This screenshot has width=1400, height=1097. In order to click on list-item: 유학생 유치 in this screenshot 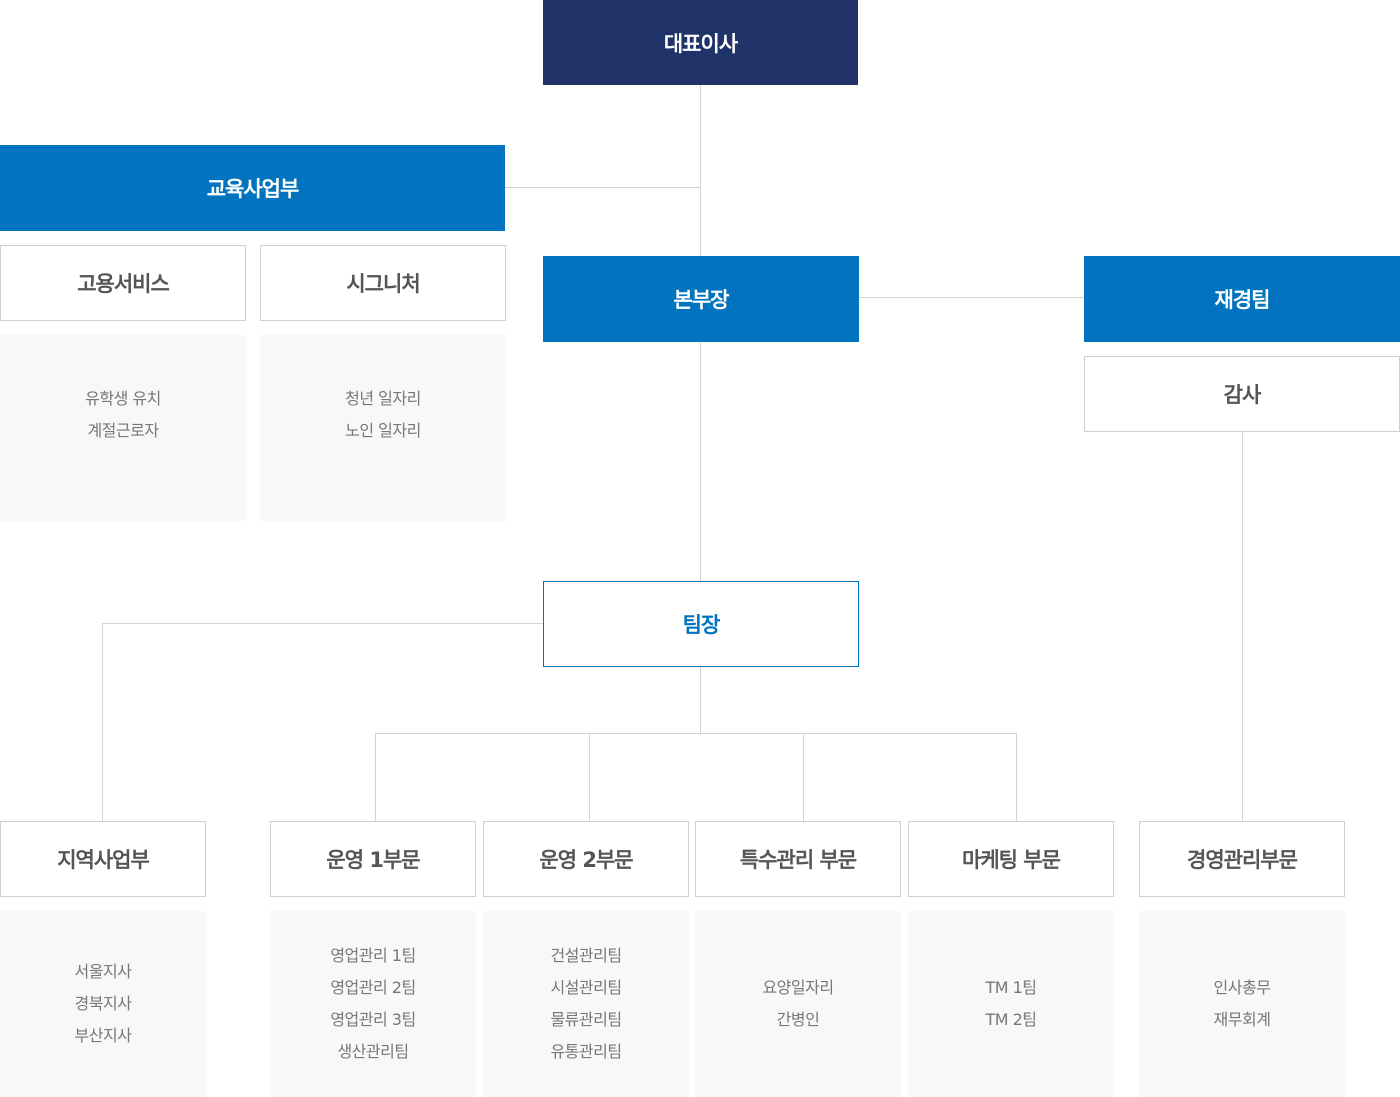, I will do `click(123, 398)`.